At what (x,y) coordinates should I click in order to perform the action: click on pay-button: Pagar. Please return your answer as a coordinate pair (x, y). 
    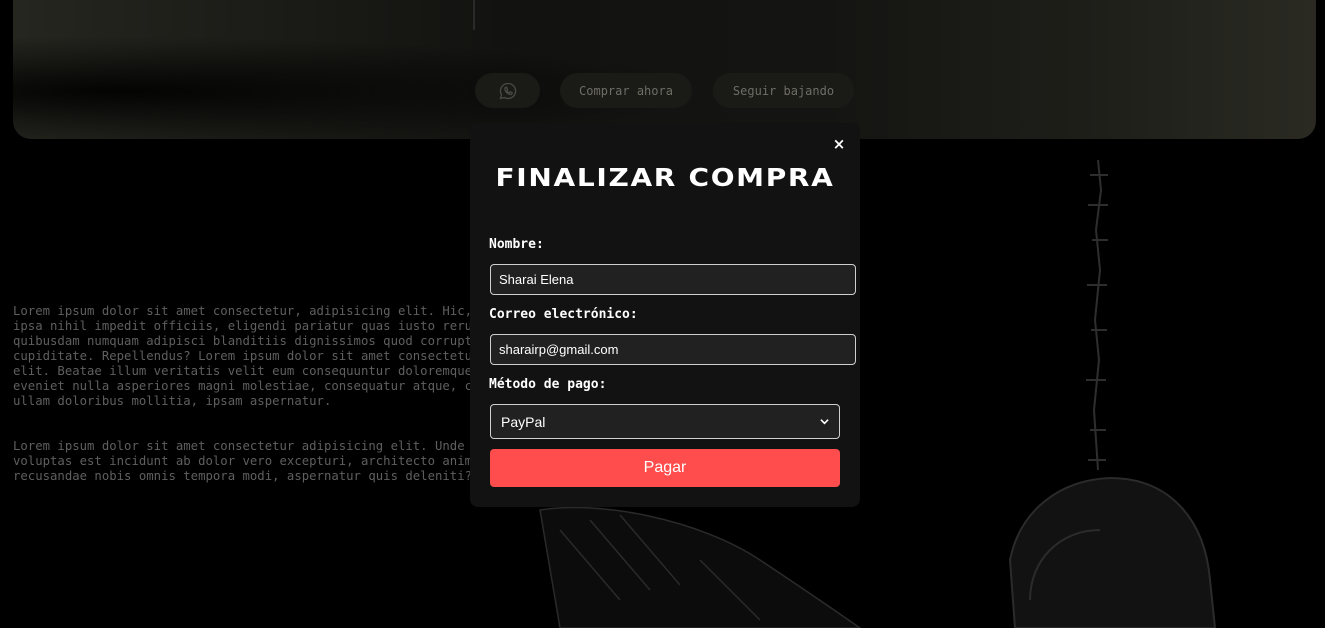
    Looking at the image, I should click on (665, 468).